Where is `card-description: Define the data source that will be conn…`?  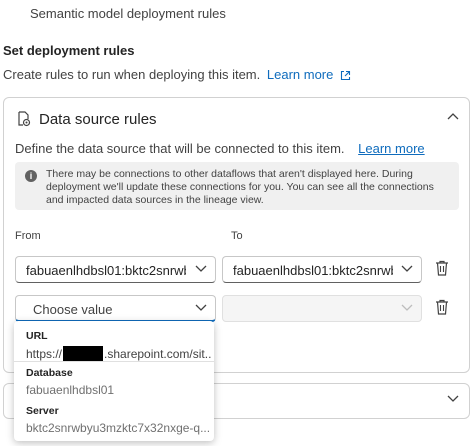
card-description: Define the data source that will be conn… is located at coordinates (220, 148).